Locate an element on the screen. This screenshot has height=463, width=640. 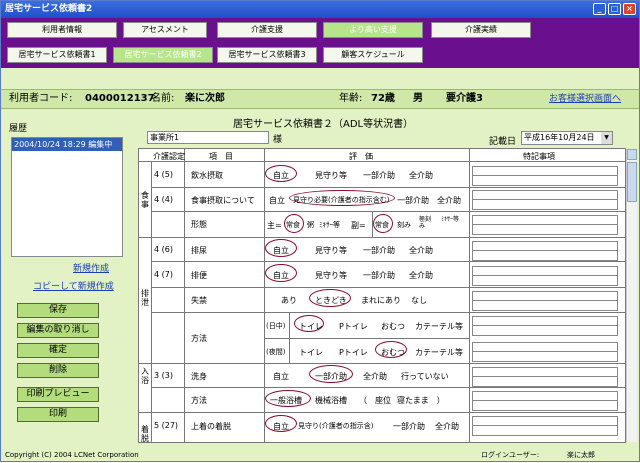
option: 極刻み is located at coordinates (425, 223).